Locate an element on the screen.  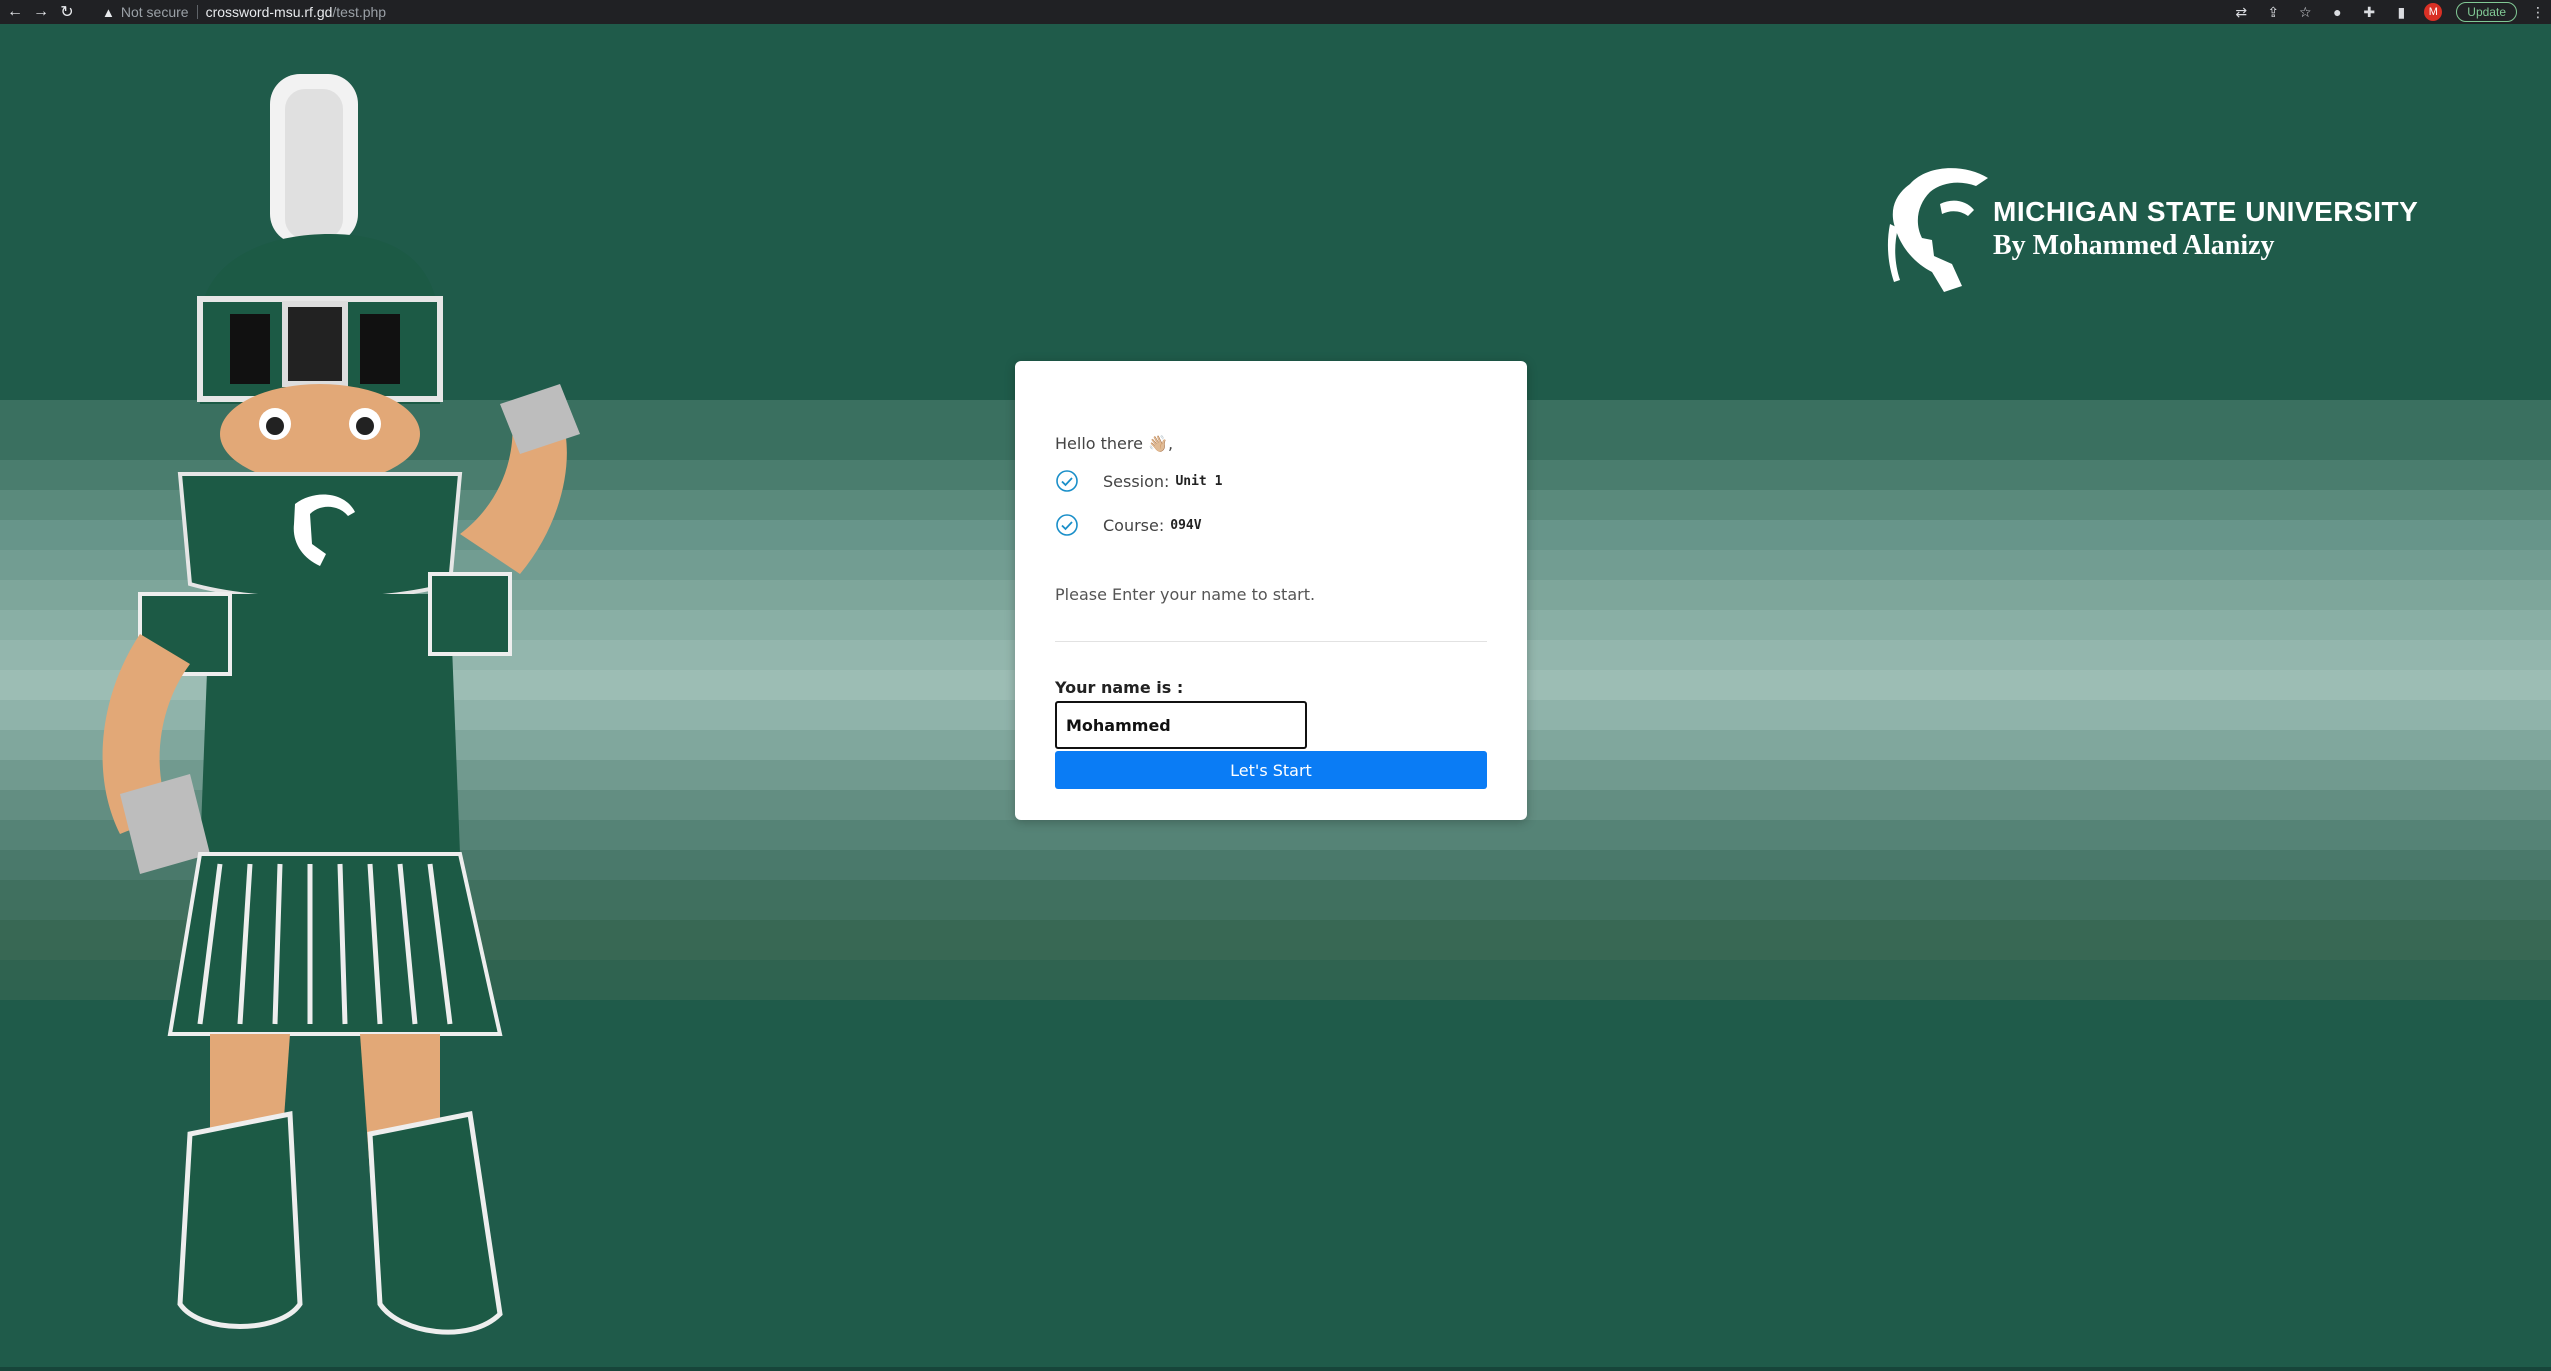
translate-icon: ⇄ is located at coordinates (2241, 12).